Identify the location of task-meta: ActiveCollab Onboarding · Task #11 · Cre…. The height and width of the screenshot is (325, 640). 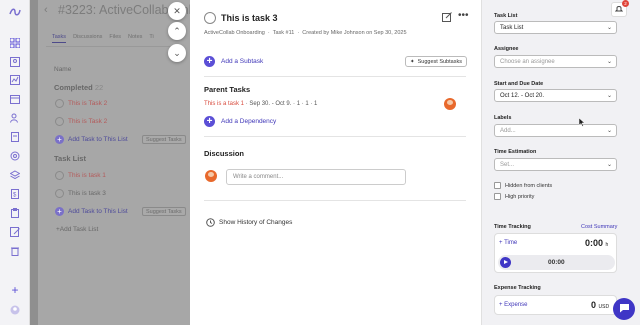
(305, 33).